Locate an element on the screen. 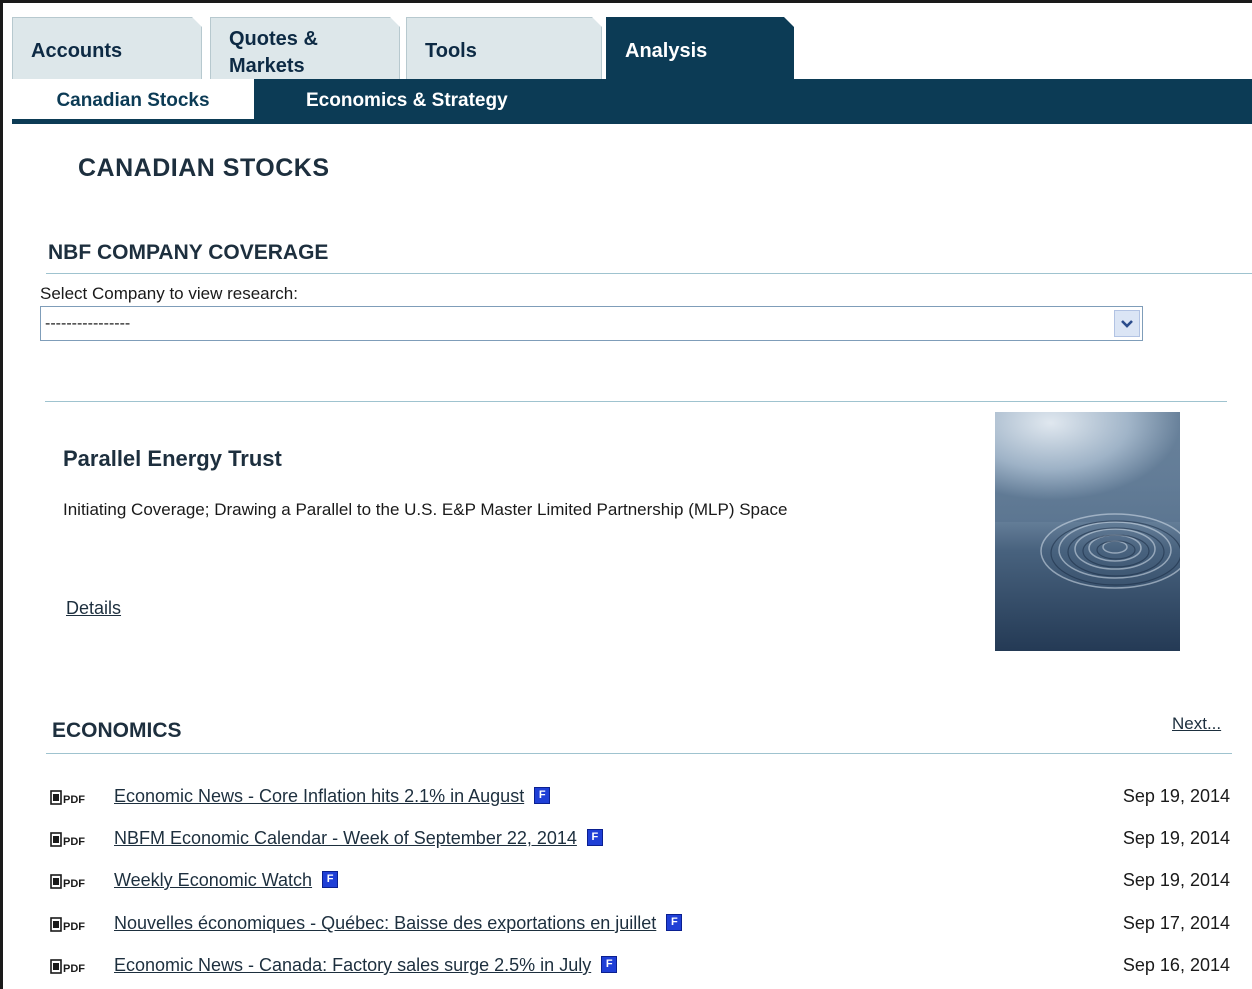 Image resolution: width=1252 pixels, height=989 pixels. company-select-value: ---------------- is located at coordinates (88, 323).